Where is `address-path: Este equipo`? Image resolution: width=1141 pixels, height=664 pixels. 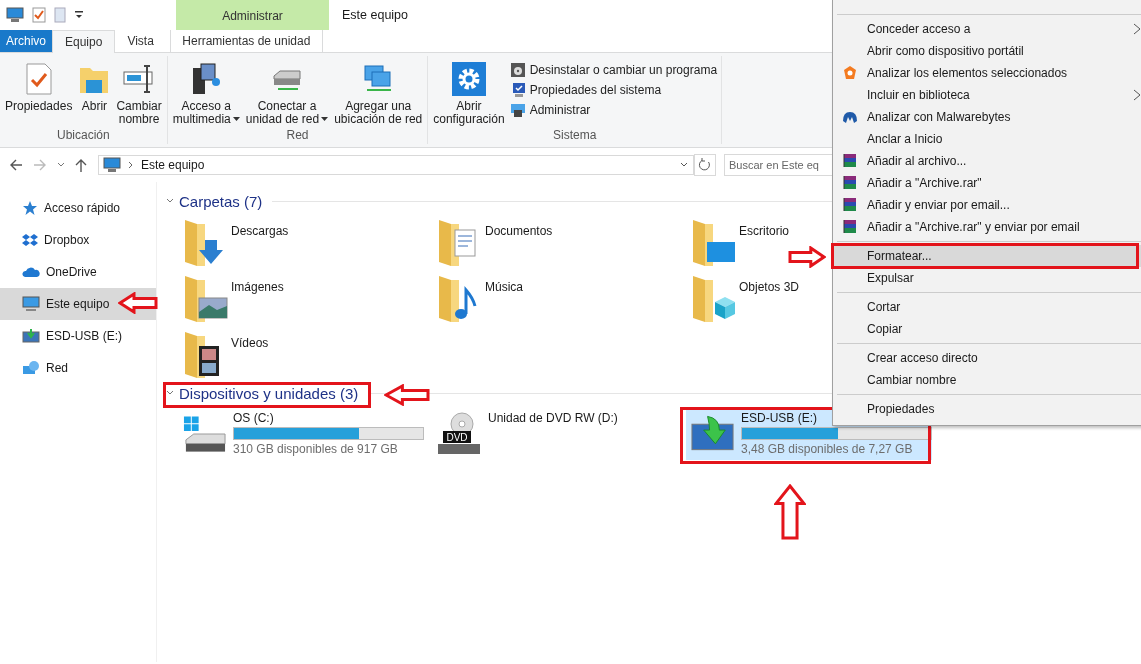 address-path: Este equipo is located at coordinates (173, 165).